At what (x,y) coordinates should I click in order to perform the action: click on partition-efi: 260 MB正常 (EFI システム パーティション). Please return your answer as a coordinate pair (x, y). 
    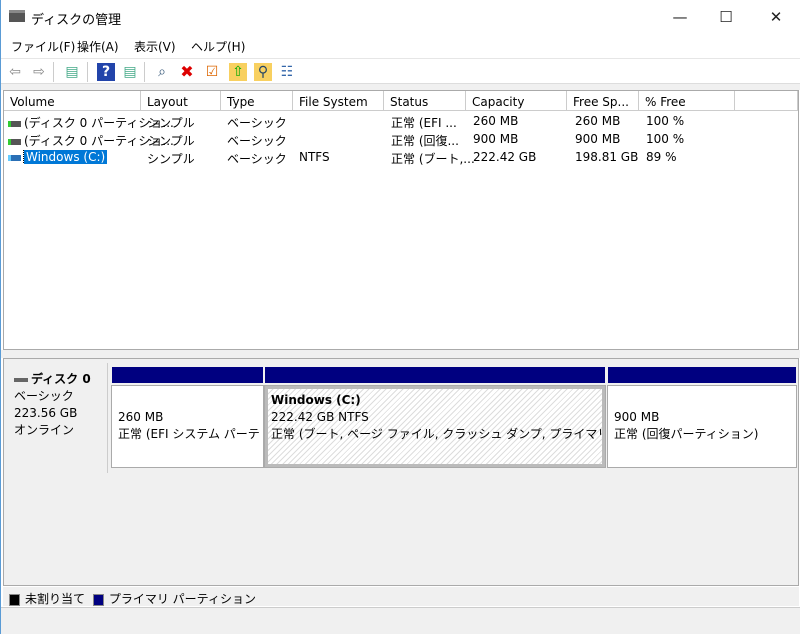
    Looking at the image, I should click on (187, 417).